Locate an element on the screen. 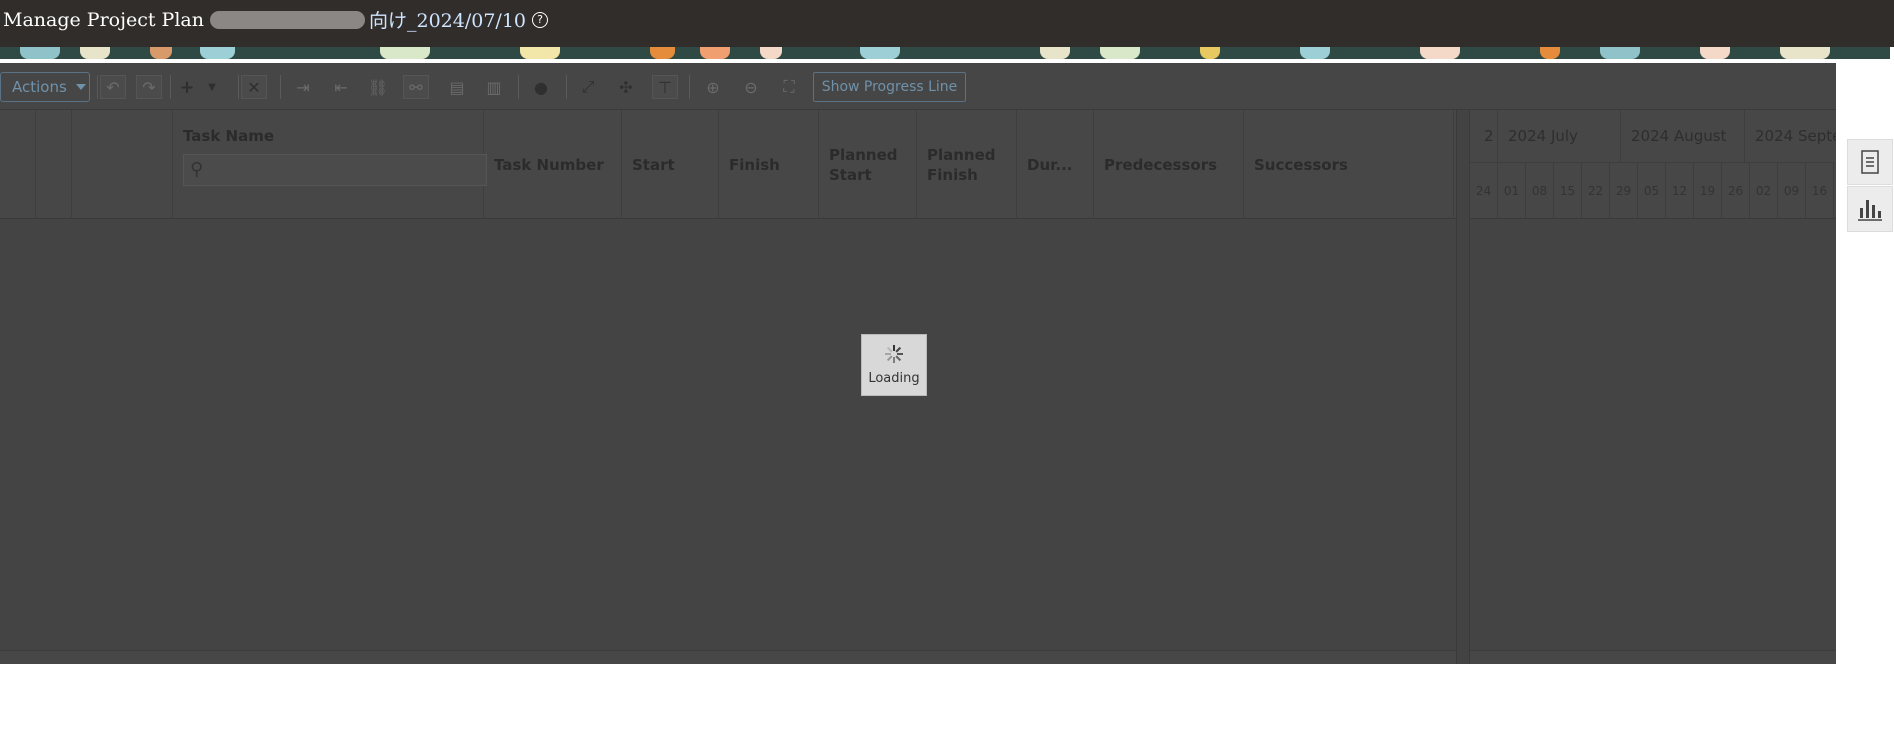 This screenshot has width=1894, height=751. delete-icon: ✕ is located at coordinates (254, 87).